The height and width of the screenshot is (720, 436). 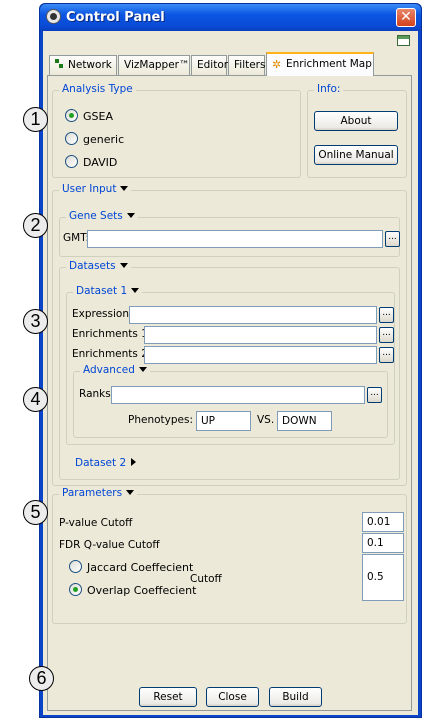 What do you see at coordinates (238, 395) in the screenshot?
I see `ranks-input` at bounding box center [238, 395].